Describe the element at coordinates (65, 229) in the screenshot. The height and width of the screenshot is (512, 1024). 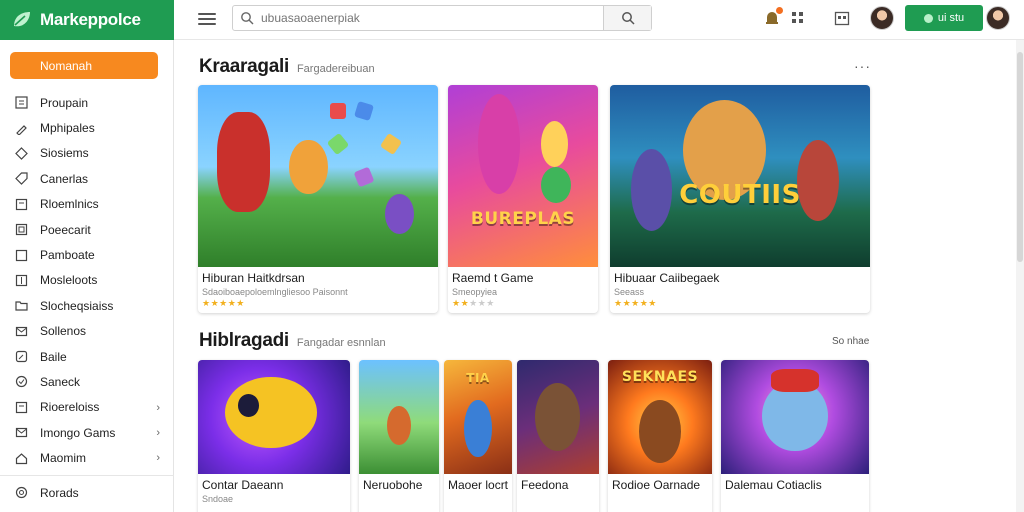
I see `sidebar-item-label: Poeecarit` at that location.